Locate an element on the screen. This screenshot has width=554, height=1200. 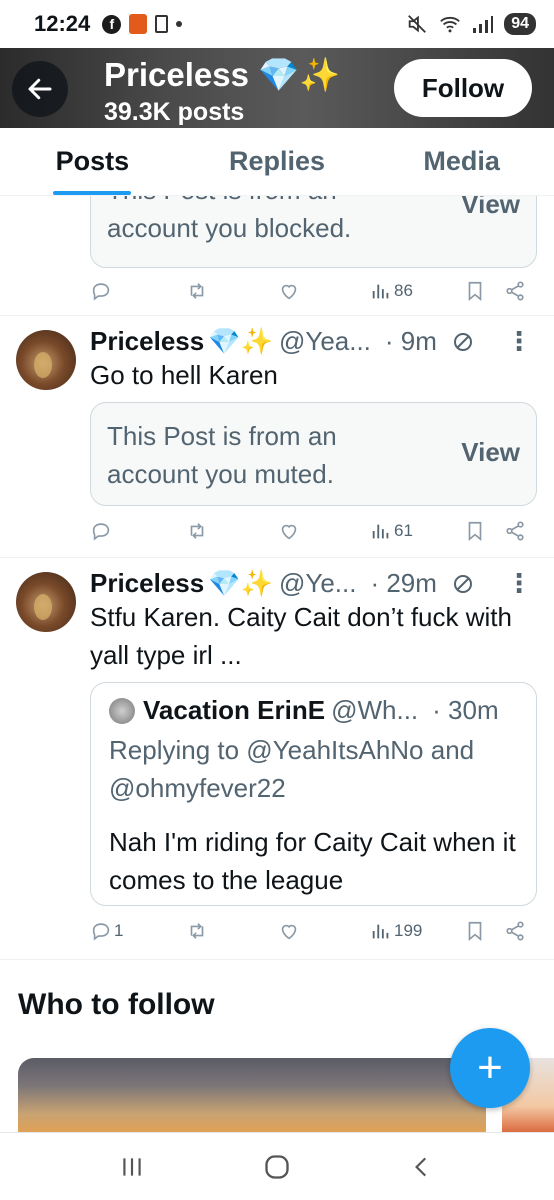
view-count: 86 is located at coordinates (403, 290).